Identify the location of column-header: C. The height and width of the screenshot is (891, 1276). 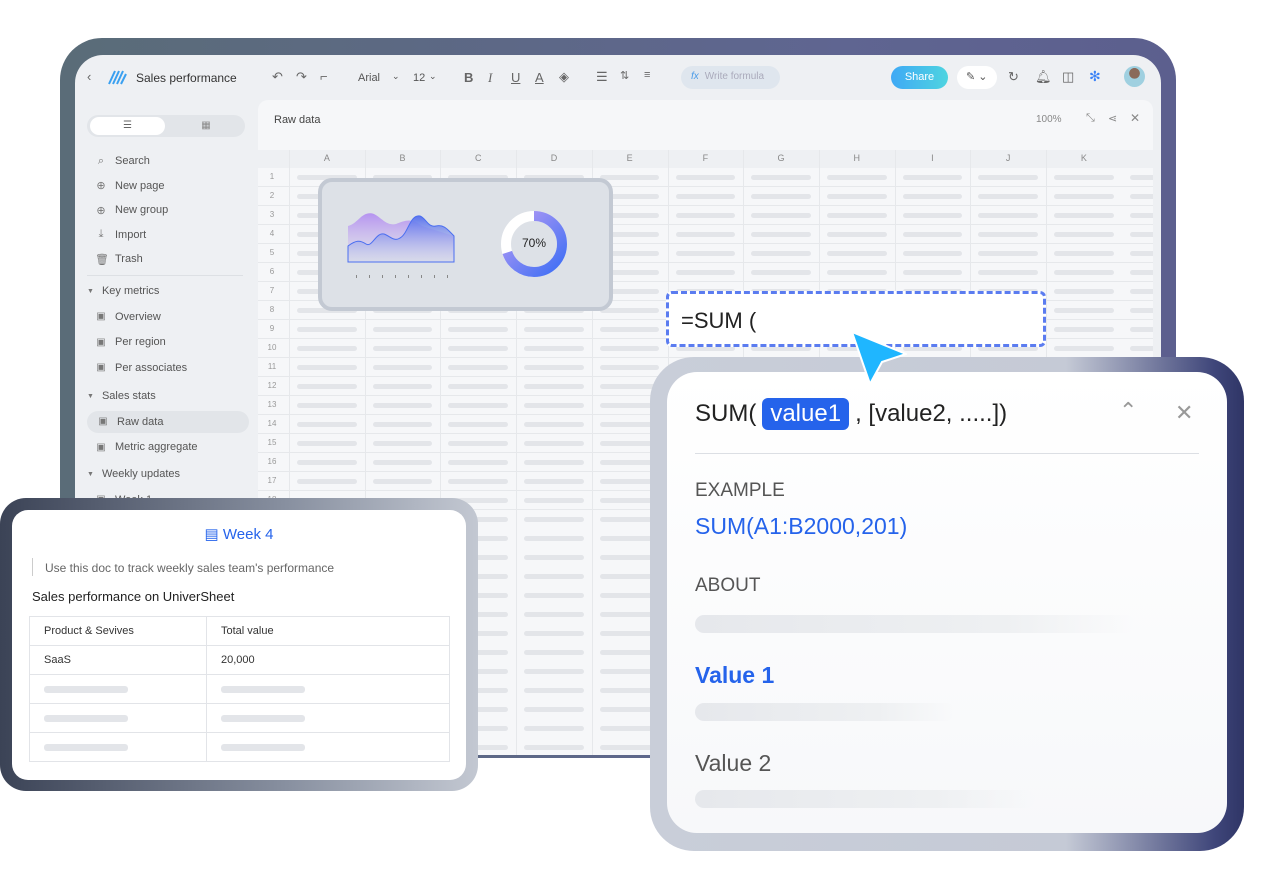
(478, 158).